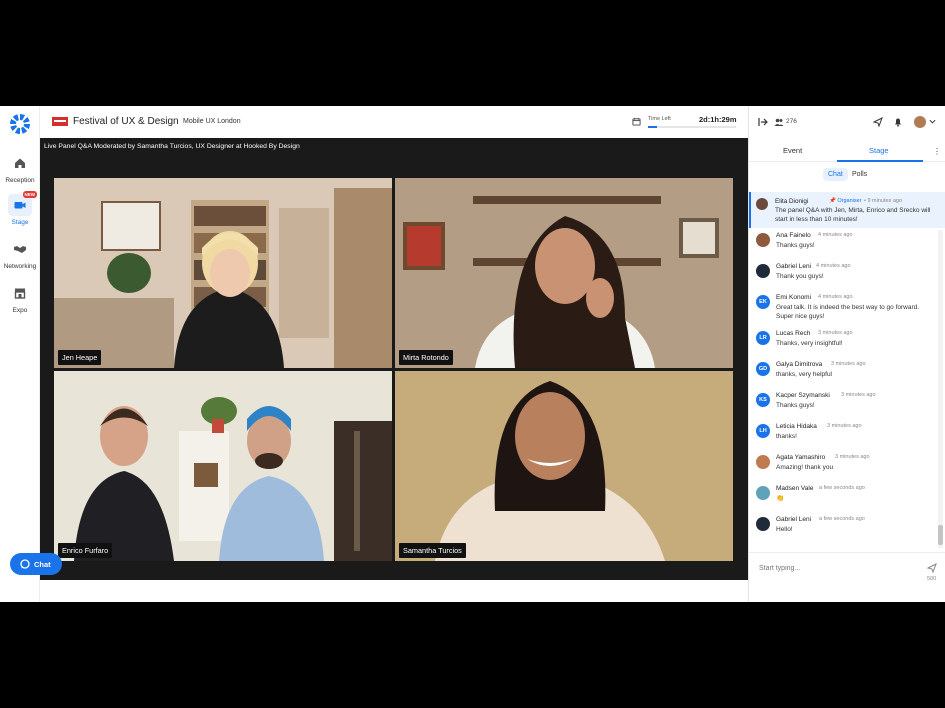  I want to click on message-author: Gabriel Leni, so click(794, 519).